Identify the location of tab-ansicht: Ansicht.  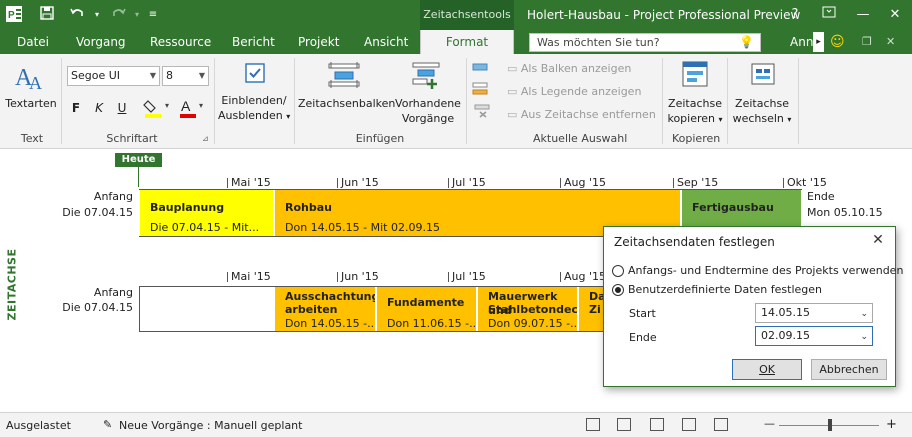
(386, 42).